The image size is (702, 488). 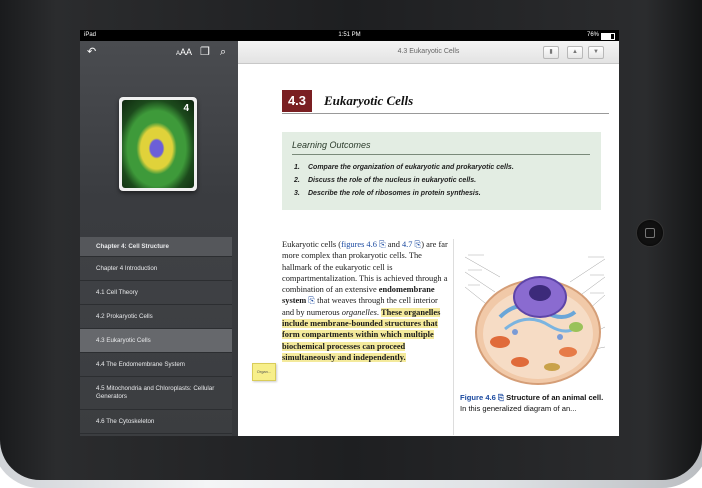 I want to click on toc-item-label: 4.1 Cell Theory, so click(x=117, y=292).